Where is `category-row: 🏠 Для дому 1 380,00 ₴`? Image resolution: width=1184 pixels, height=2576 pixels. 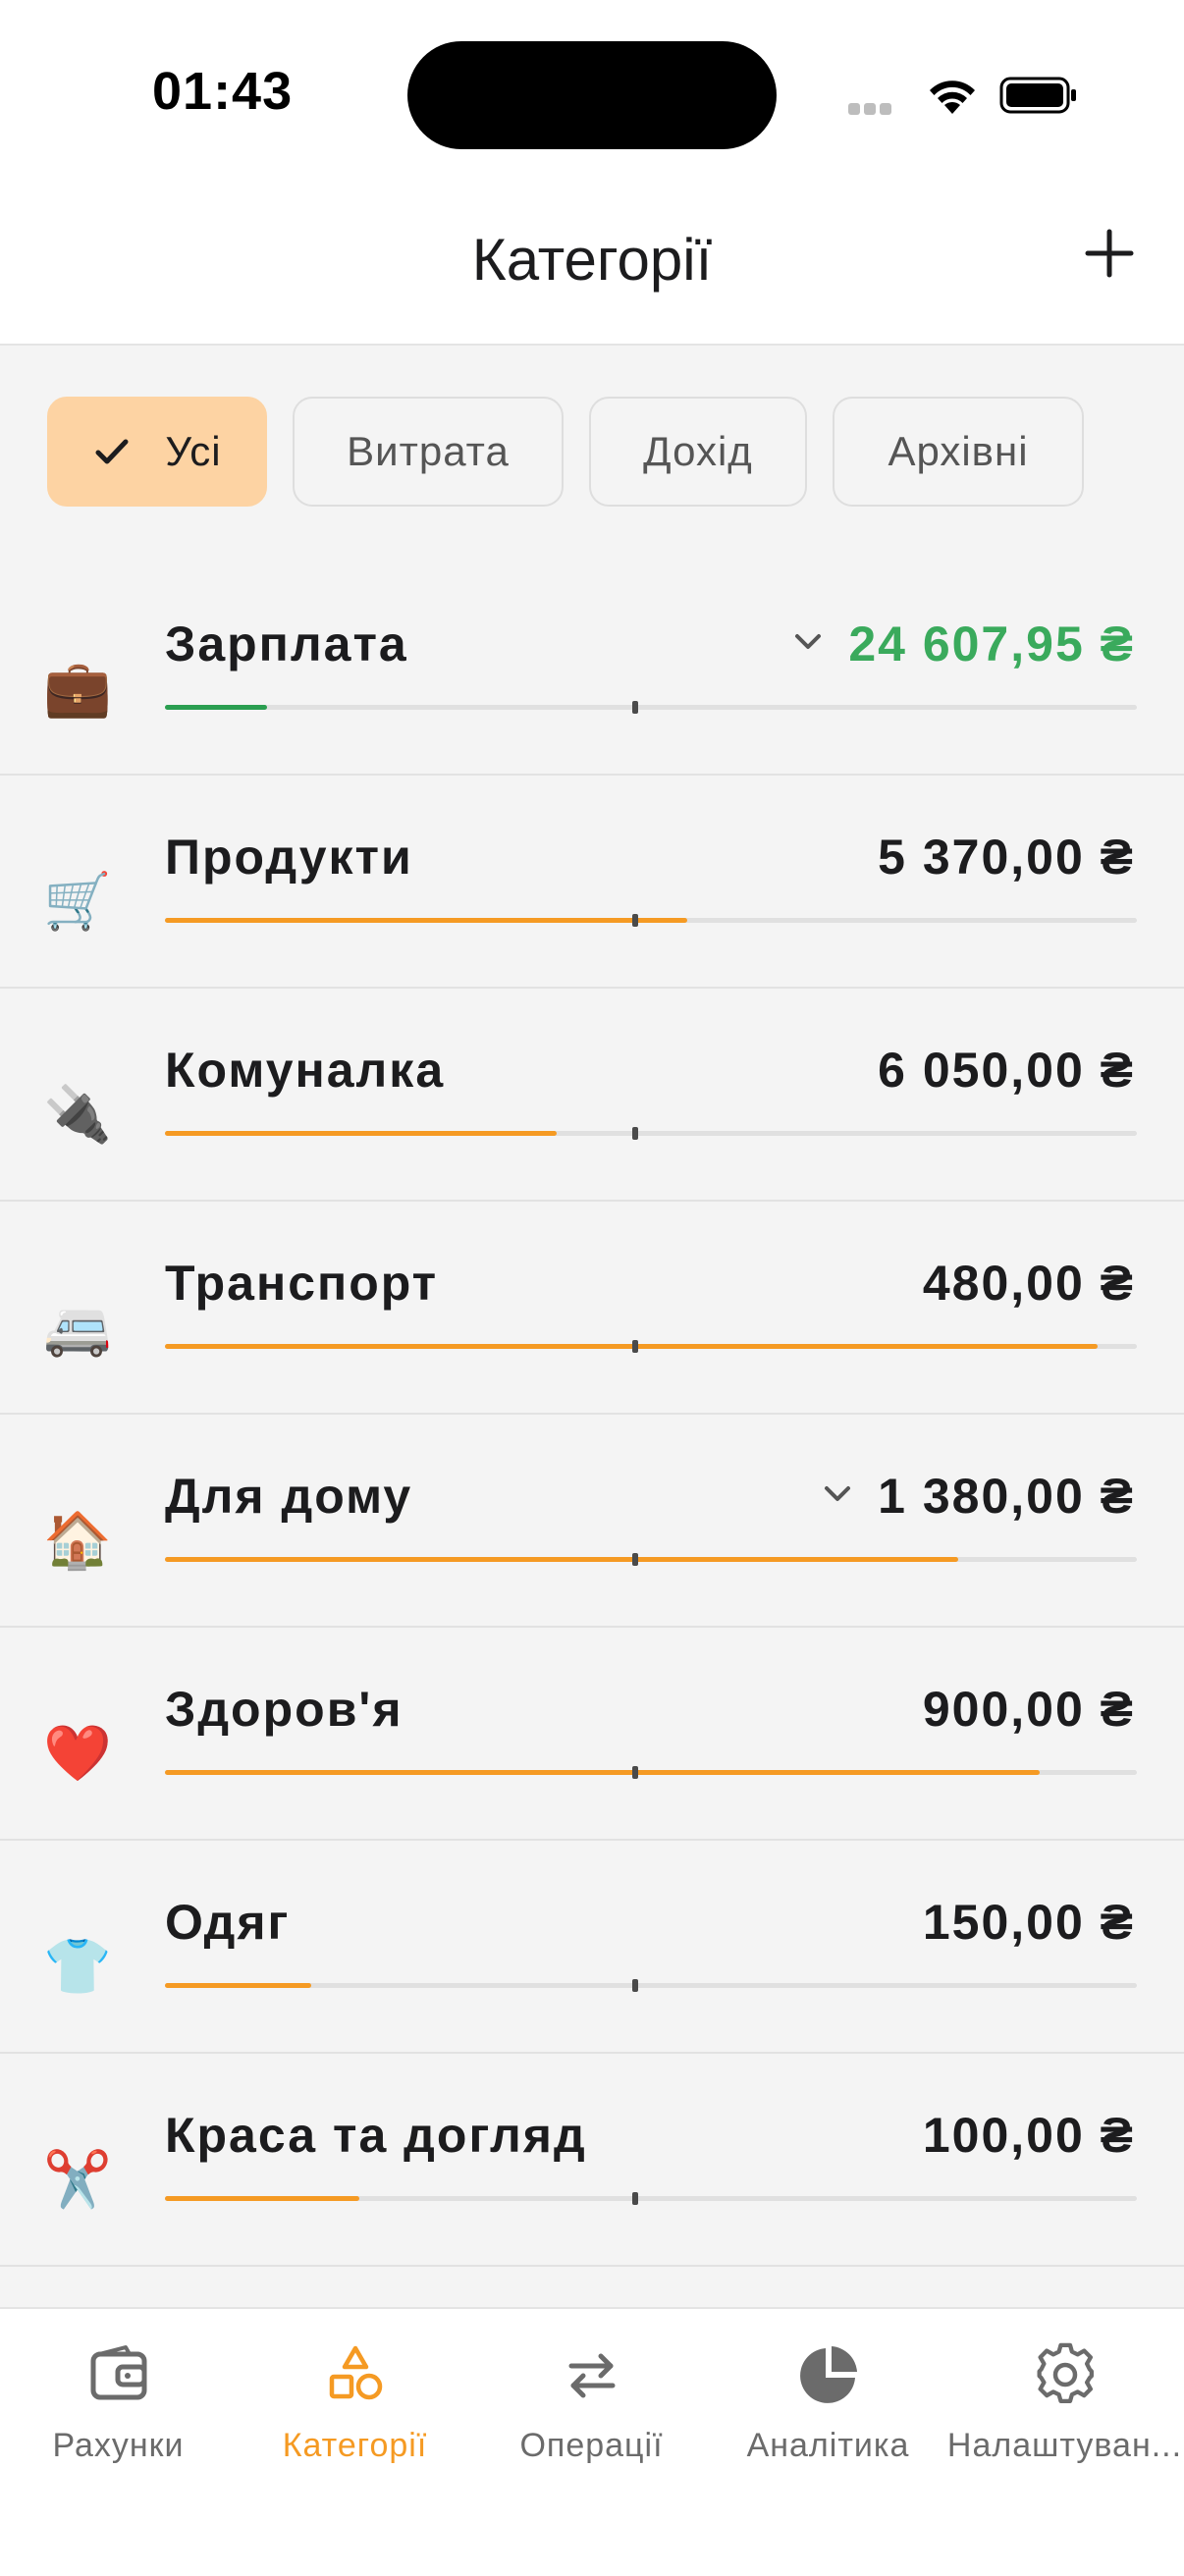
category-row: 🏠 Для дому 1 380,00 ₴ is located at coordinates (592, 1521).